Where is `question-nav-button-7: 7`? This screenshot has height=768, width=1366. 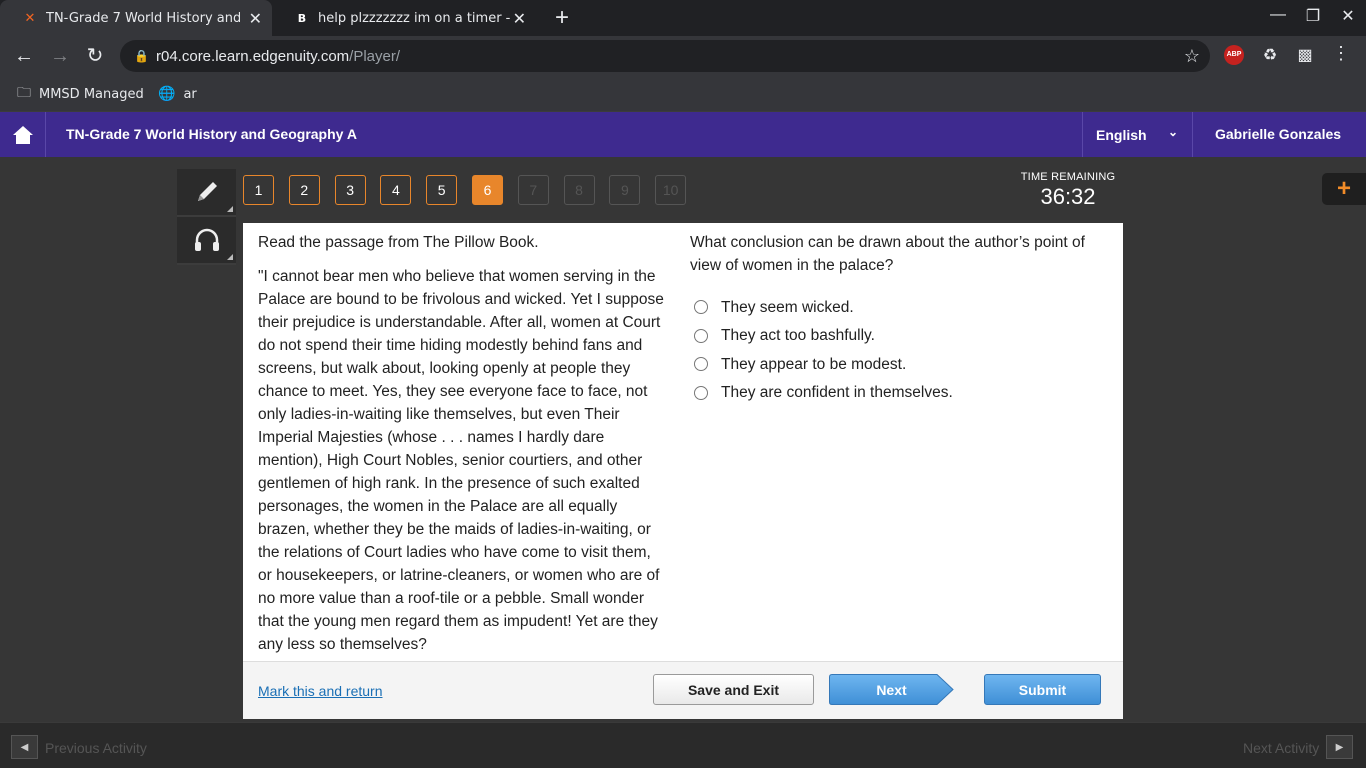
question-nav-button-7: 7 is located at coordinates (533, 190).